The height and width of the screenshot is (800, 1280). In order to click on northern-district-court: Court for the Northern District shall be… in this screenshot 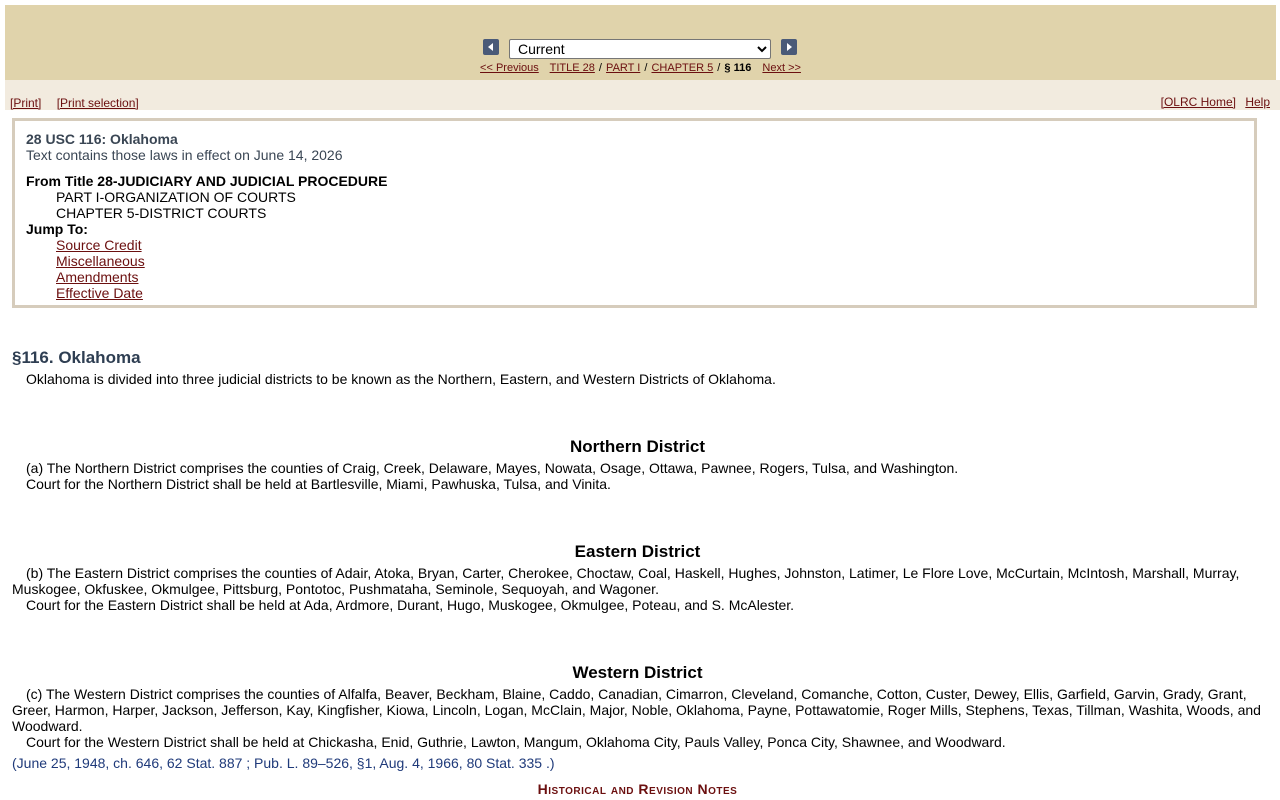, I will do `click(318, 484)`.